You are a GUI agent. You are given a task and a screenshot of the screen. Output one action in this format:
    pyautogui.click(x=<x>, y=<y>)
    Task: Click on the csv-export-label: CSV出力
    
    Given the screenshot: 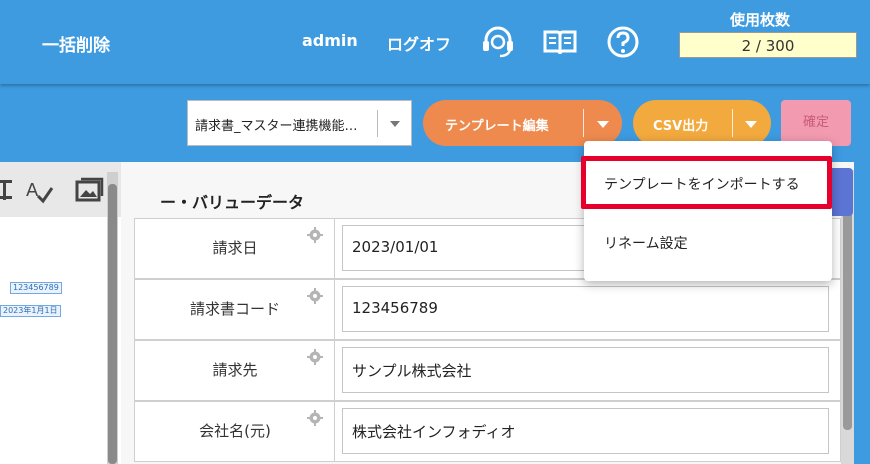 What is the action you would take?
    pyautogui.click(x=681, y=126)
    